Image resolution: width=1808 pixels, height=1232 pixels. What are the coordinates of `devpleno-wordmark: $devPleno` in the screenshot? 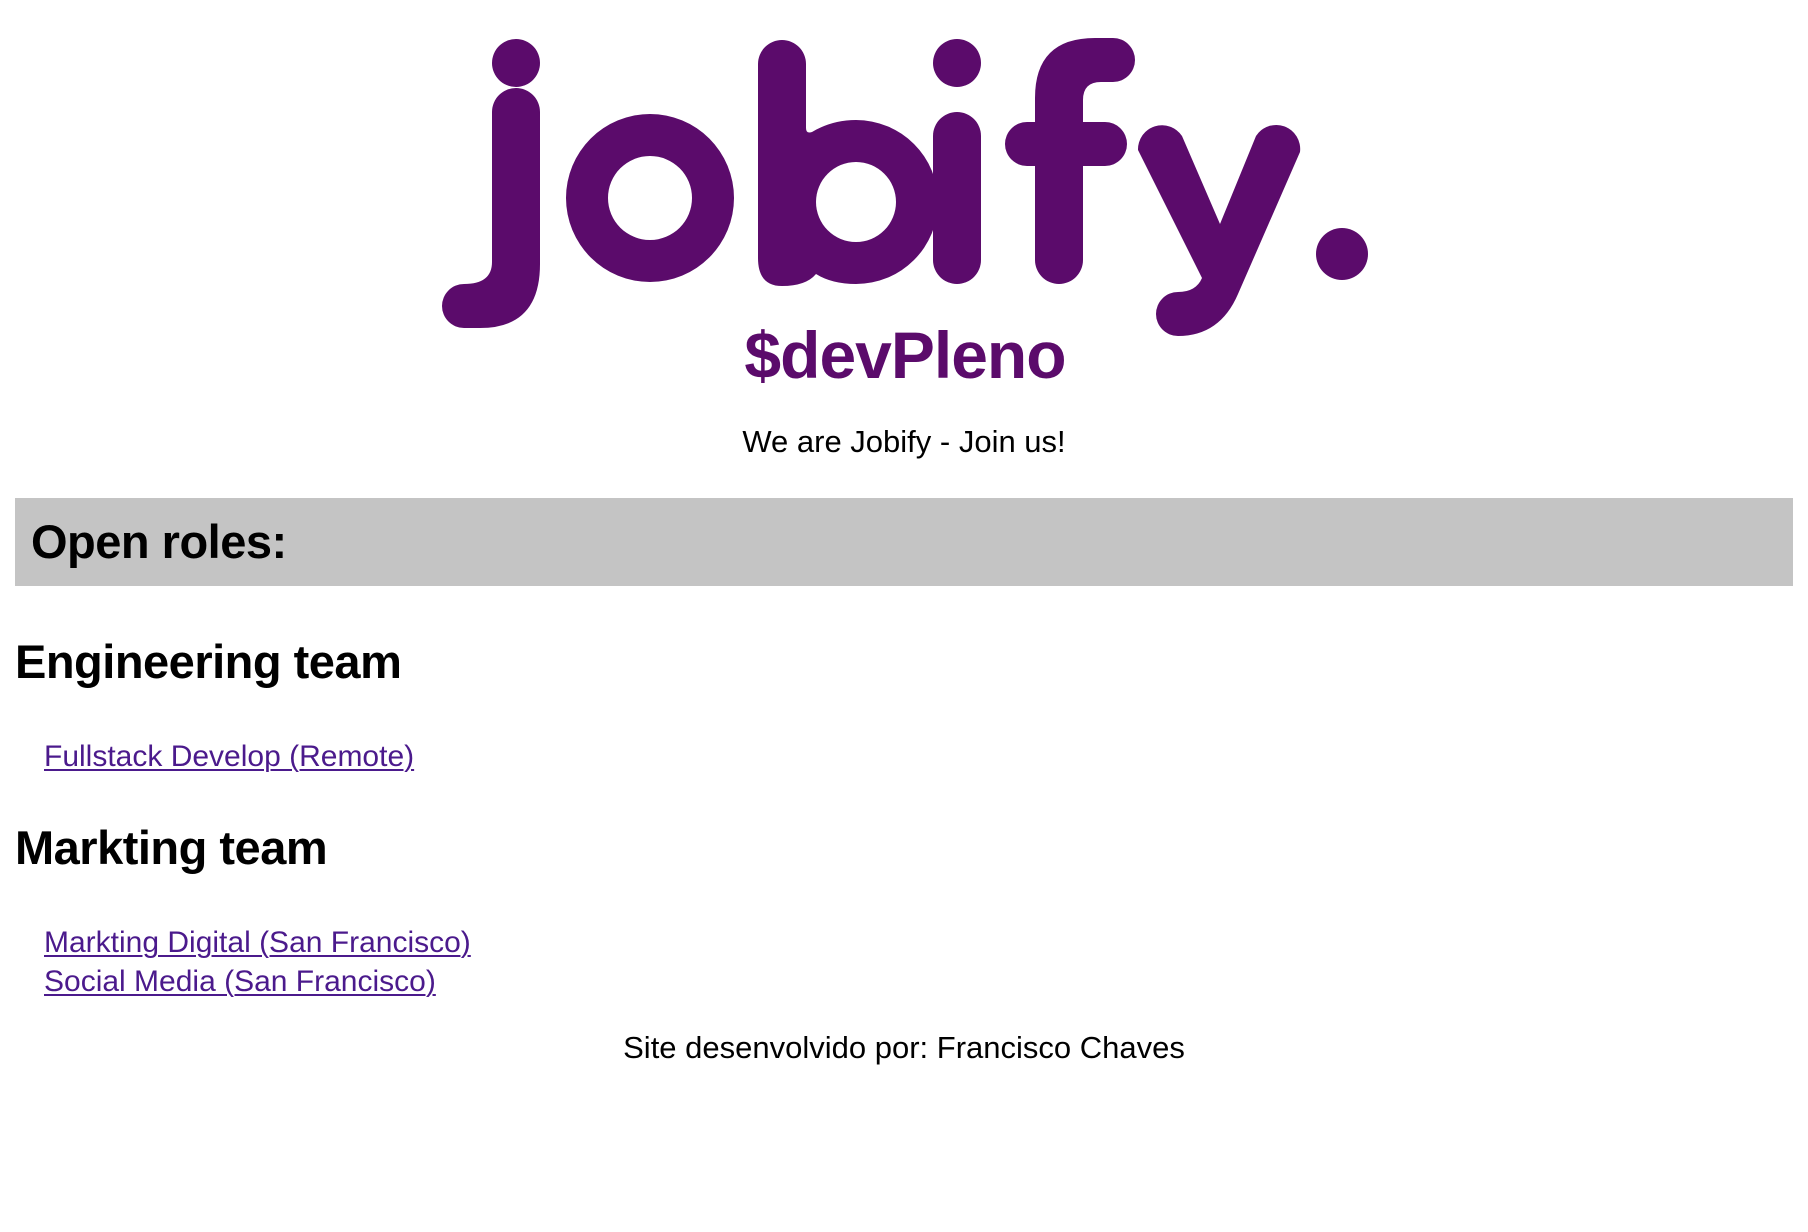 It's located at (904, 353).